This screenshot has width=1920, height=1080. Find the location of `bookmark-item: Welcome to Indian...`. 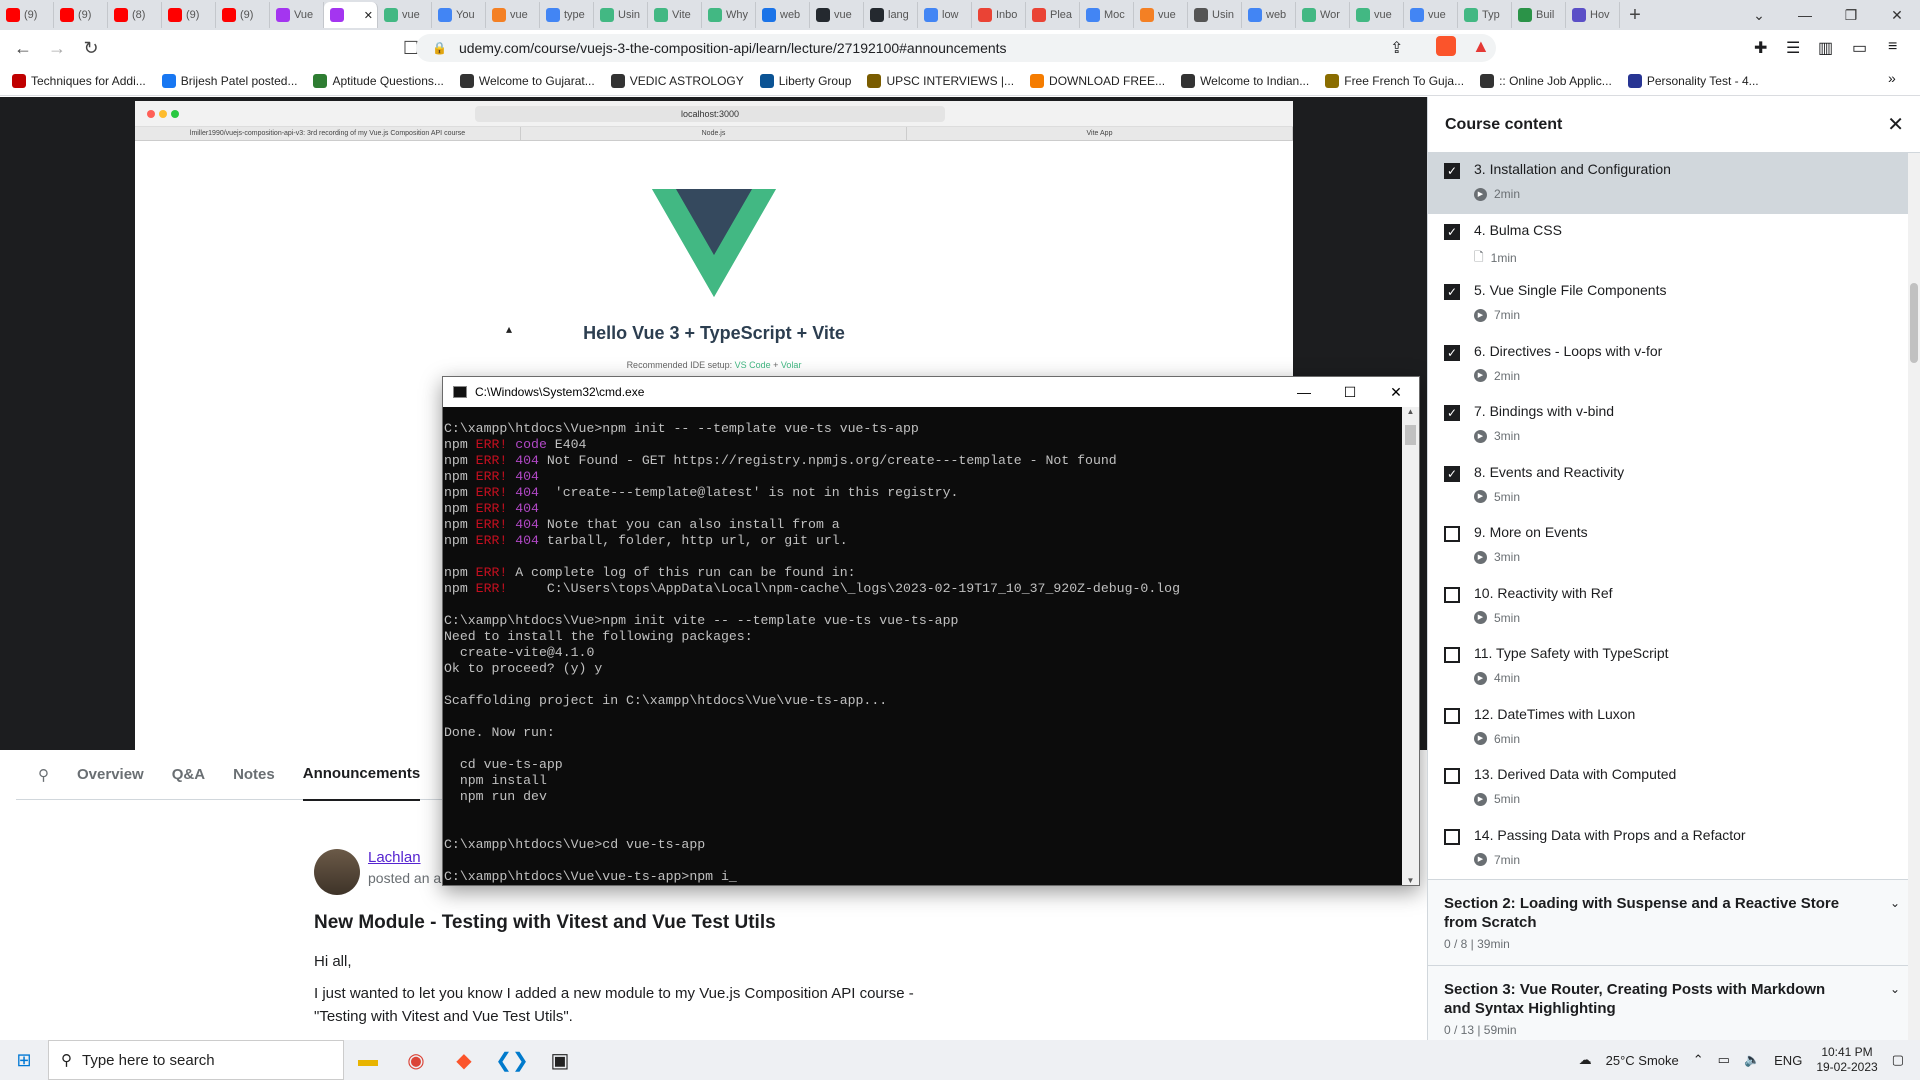

bookmark-item: Welcome to Indian... is located at coordinates (1245, 80).